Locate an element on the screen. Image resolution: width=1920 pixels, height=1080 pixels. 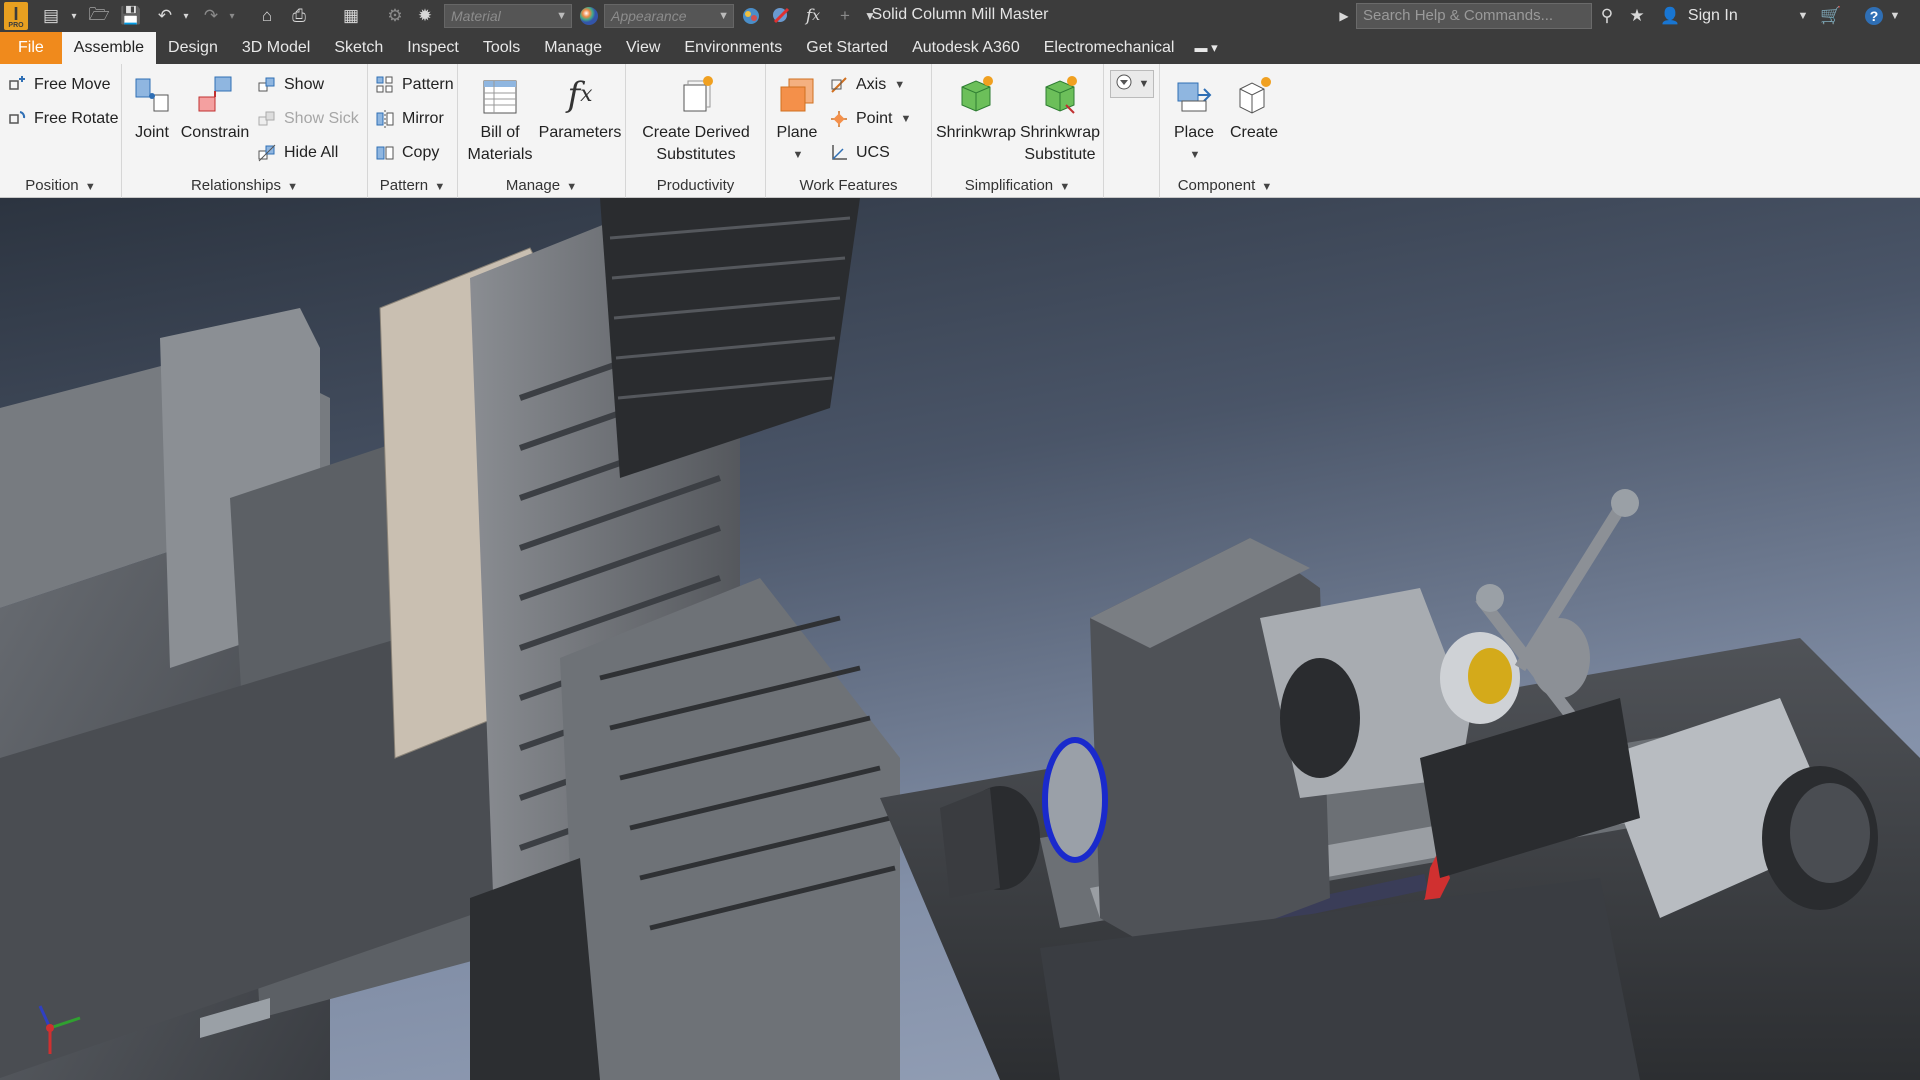
mirror-button: Mirror is located at coordinates (409, 119).